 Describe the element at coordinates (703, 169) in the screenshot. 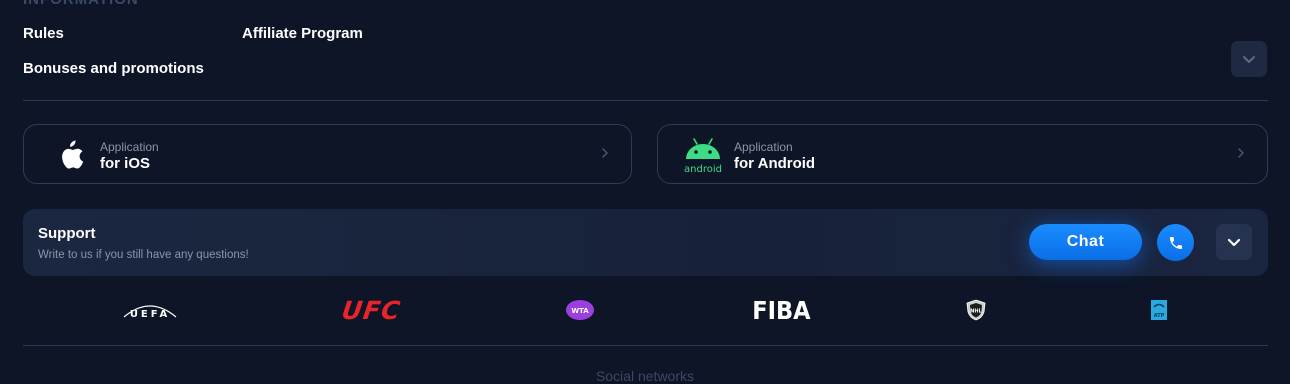

I see `android-caption: android` at that location.